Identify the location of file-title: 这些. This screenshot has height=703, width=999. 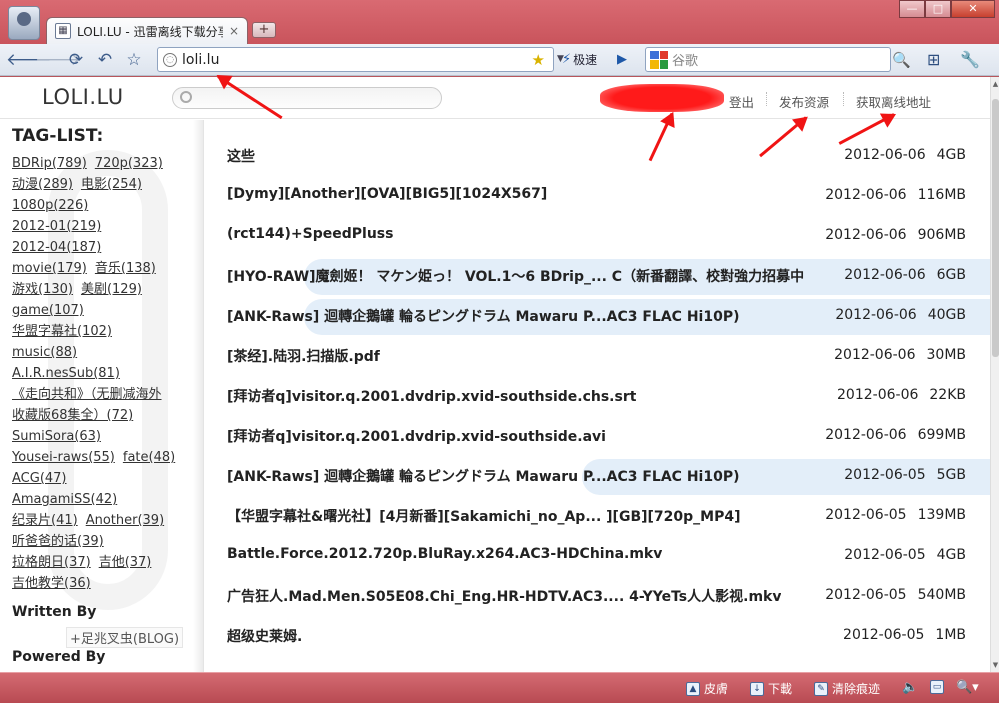
(241, 156).